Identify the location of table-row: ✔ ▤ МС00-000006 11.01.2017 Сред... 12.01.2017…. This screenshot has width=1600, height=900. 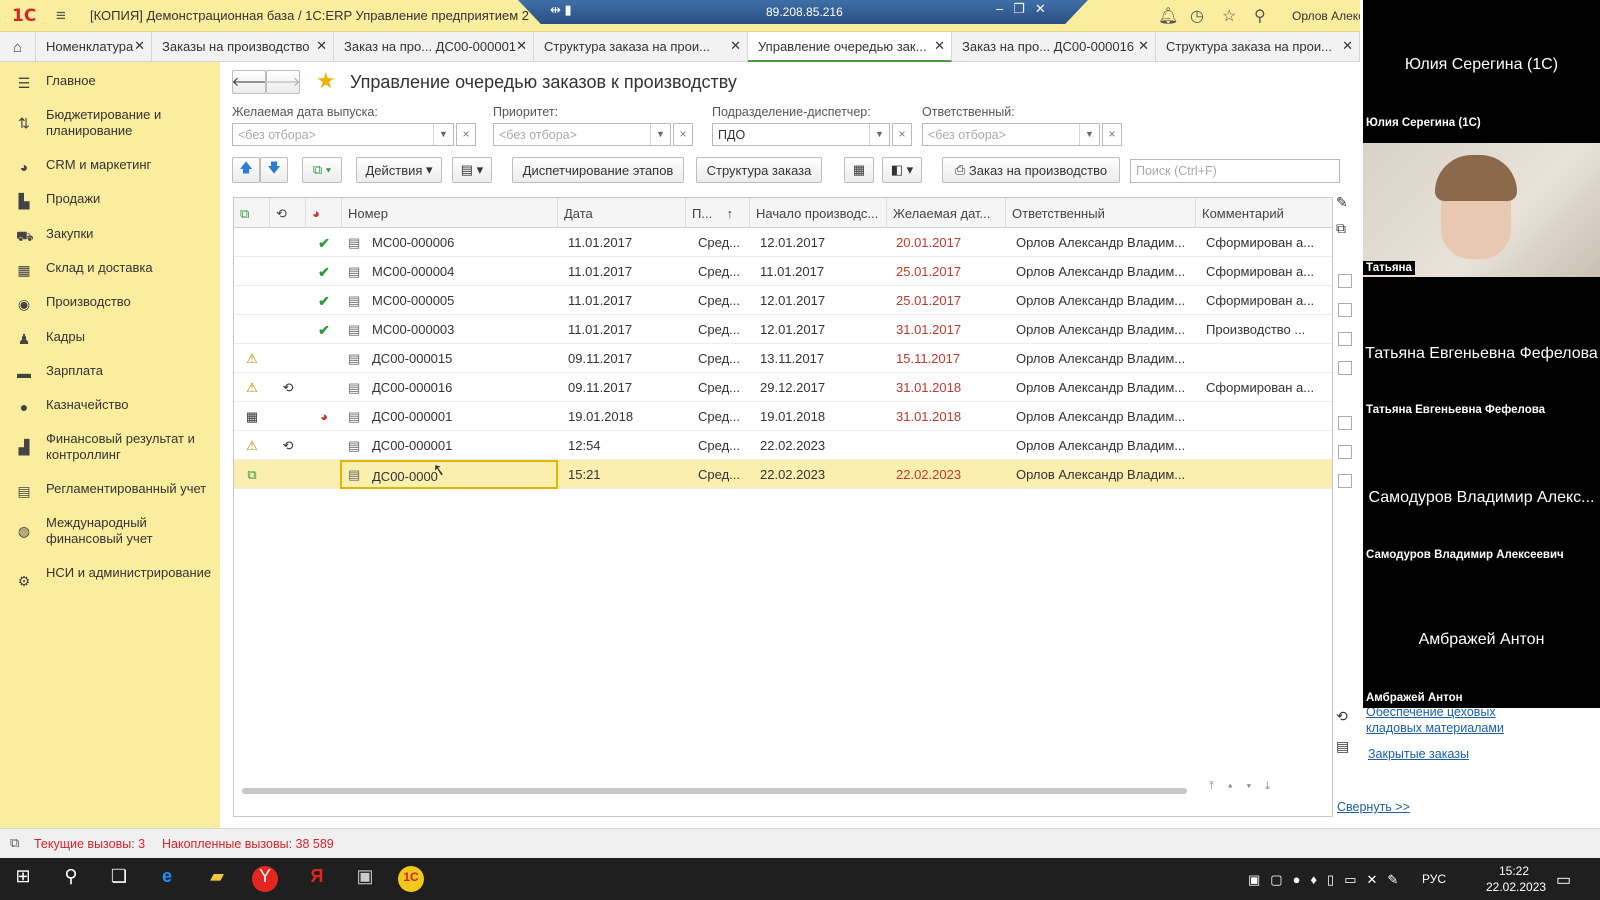
(783, 242).